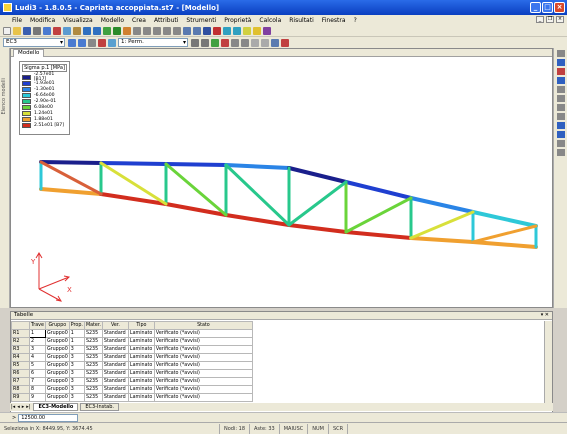  Describe the element at coordinates (166, 20) in the screenshot. I see `menu-attributi: Attributi` at that location.